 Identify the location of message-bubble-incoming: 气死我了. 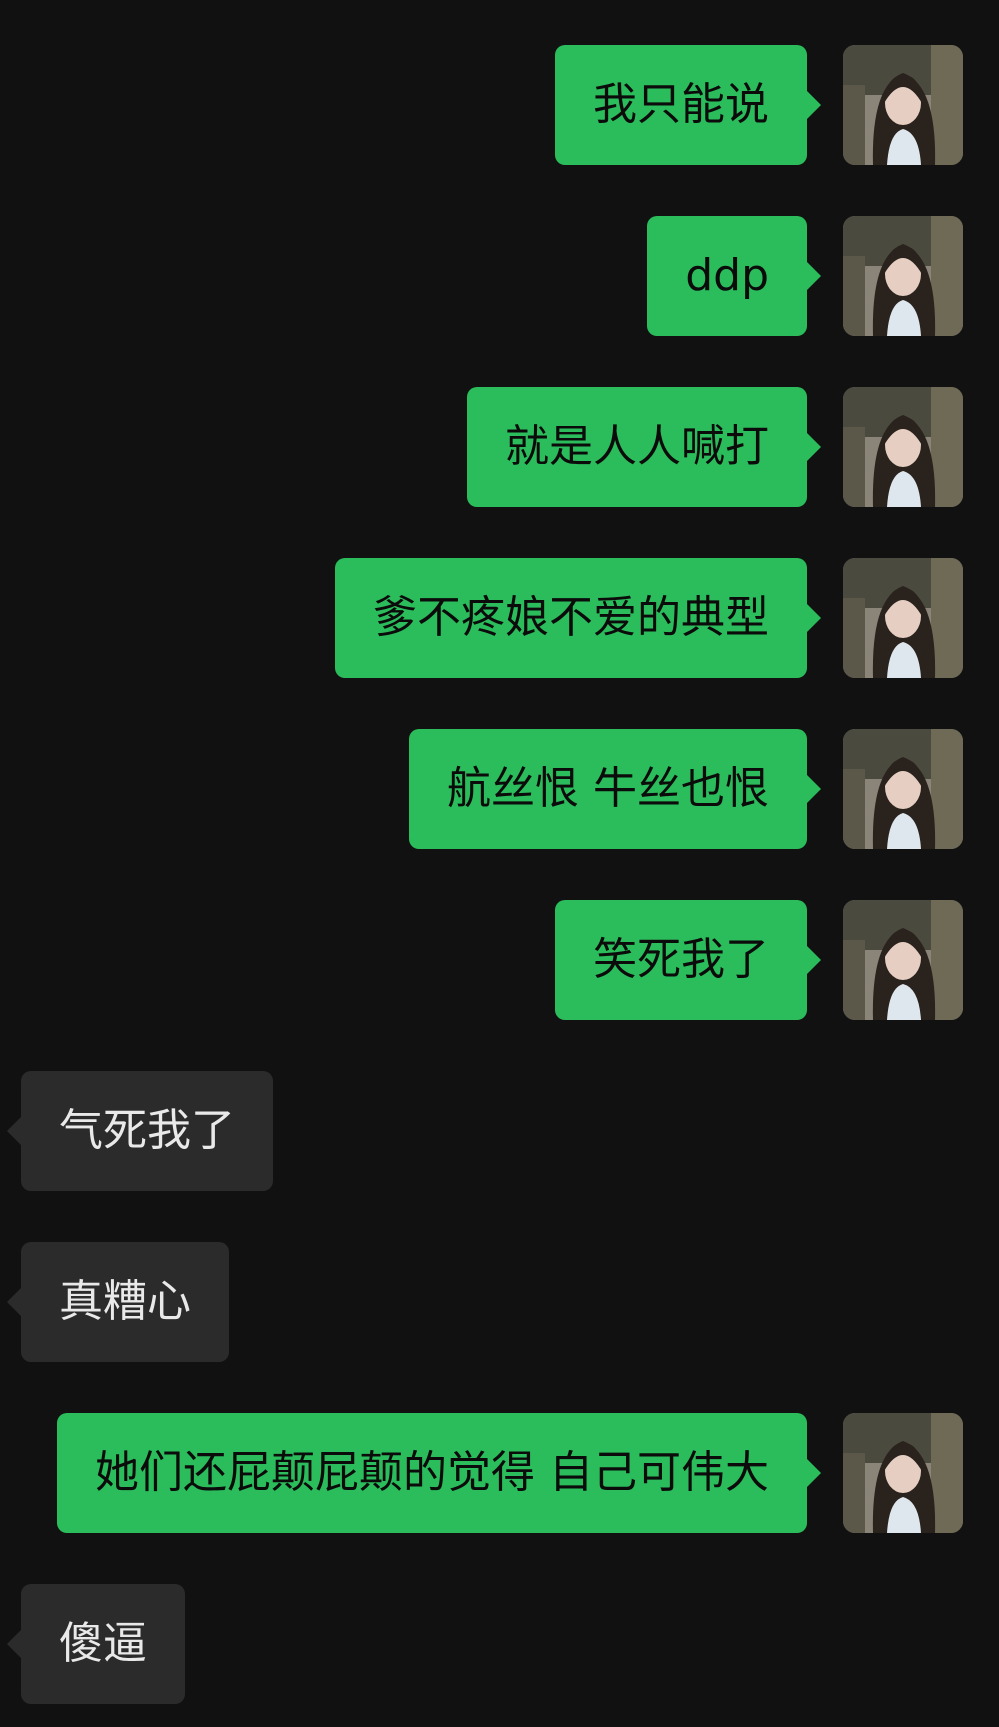
(140, 1131).